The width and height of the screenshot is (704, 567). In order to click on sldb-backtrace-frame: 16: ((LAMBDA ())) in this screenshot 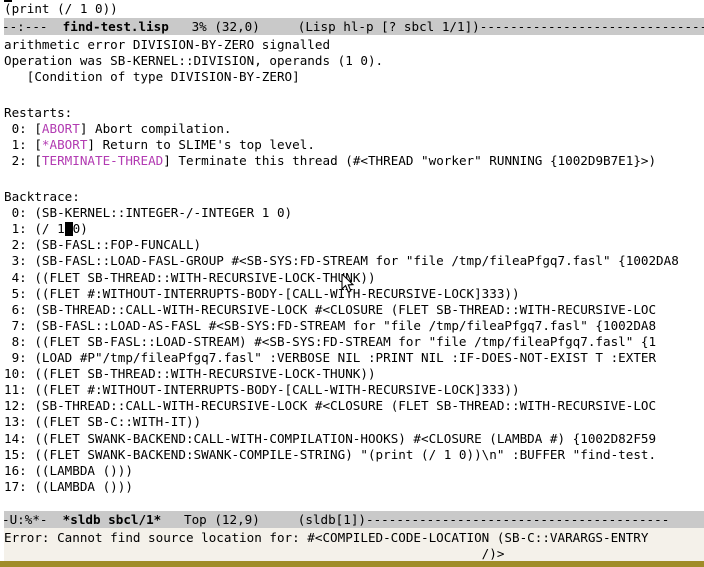, I will do `click(354, 471)`.